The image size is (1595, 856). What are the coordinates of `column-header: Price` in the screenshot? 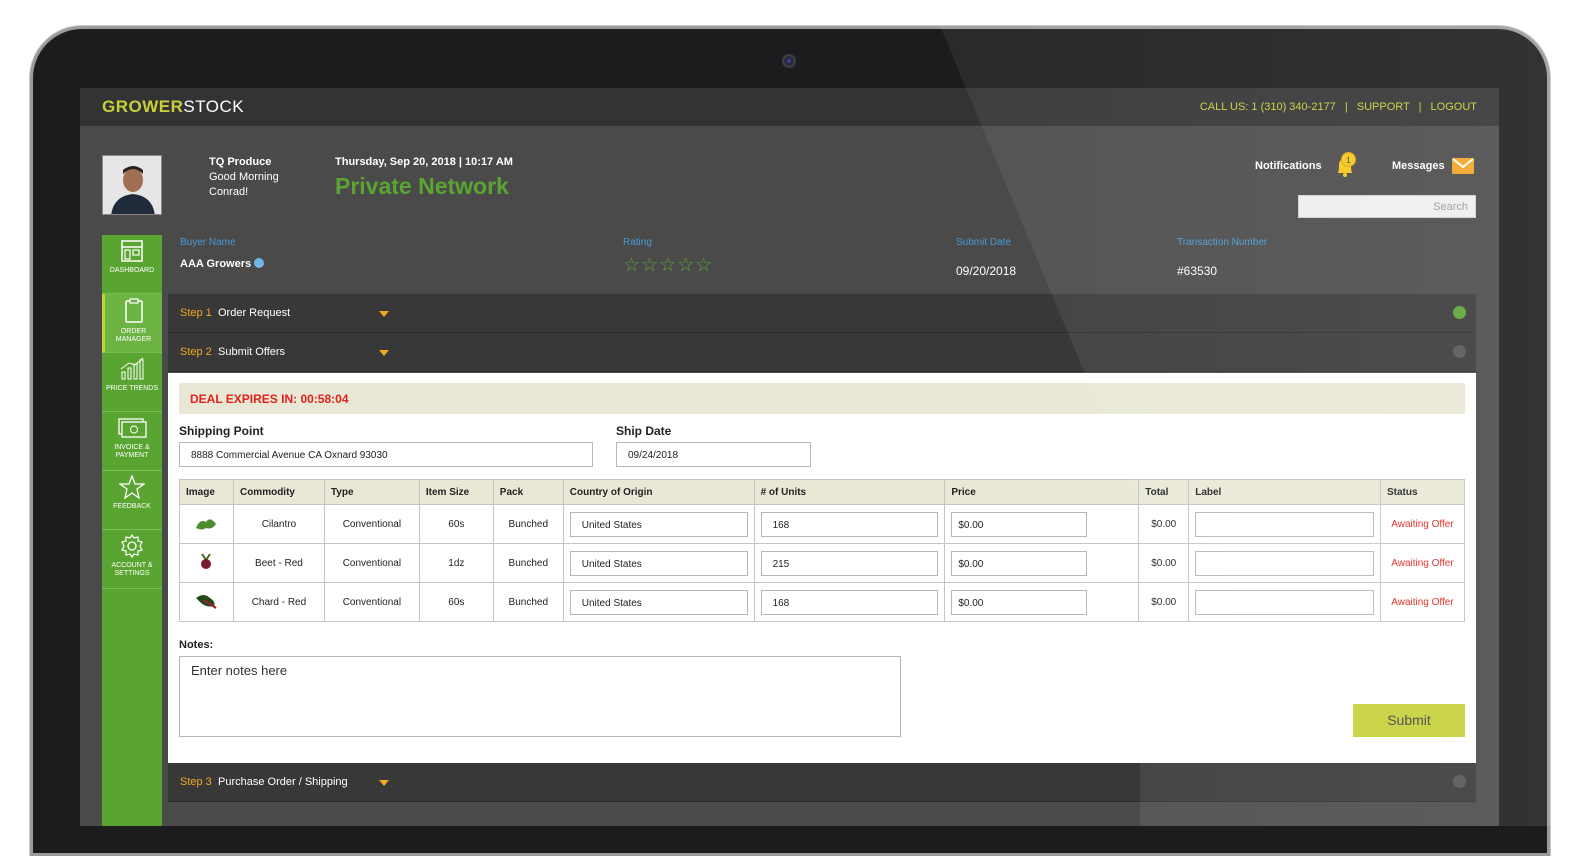 It's located at (1042, 492).